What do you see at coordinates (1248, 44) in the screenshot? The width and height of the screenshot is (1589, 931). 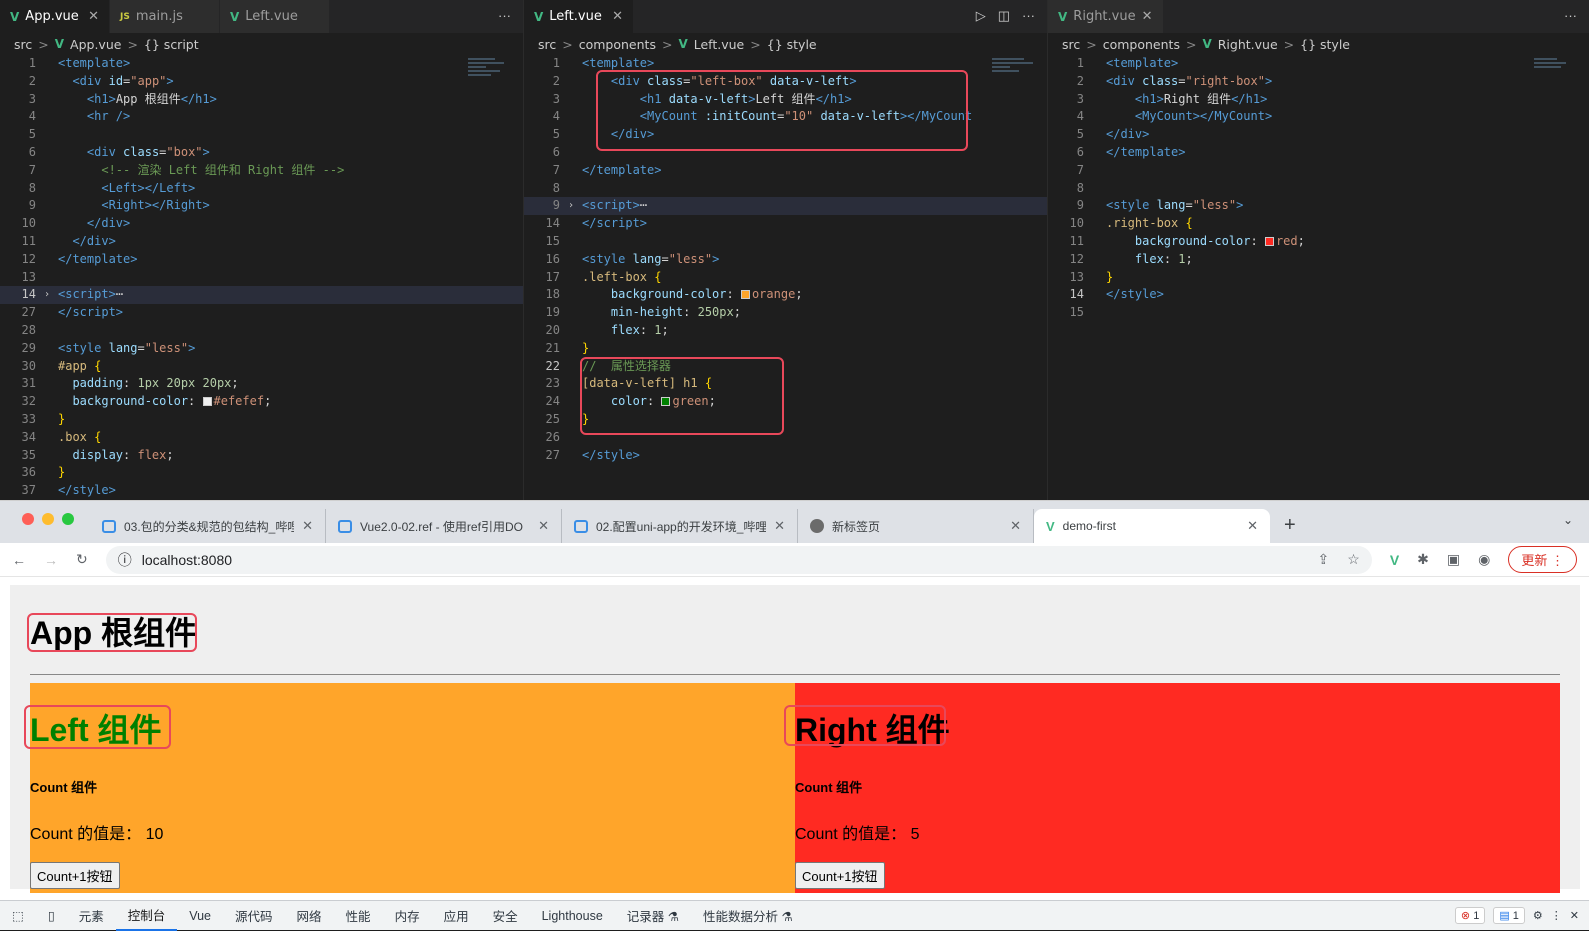 I see `breadcrumb-item: Right.vue` at bounding box center [1248, 44].